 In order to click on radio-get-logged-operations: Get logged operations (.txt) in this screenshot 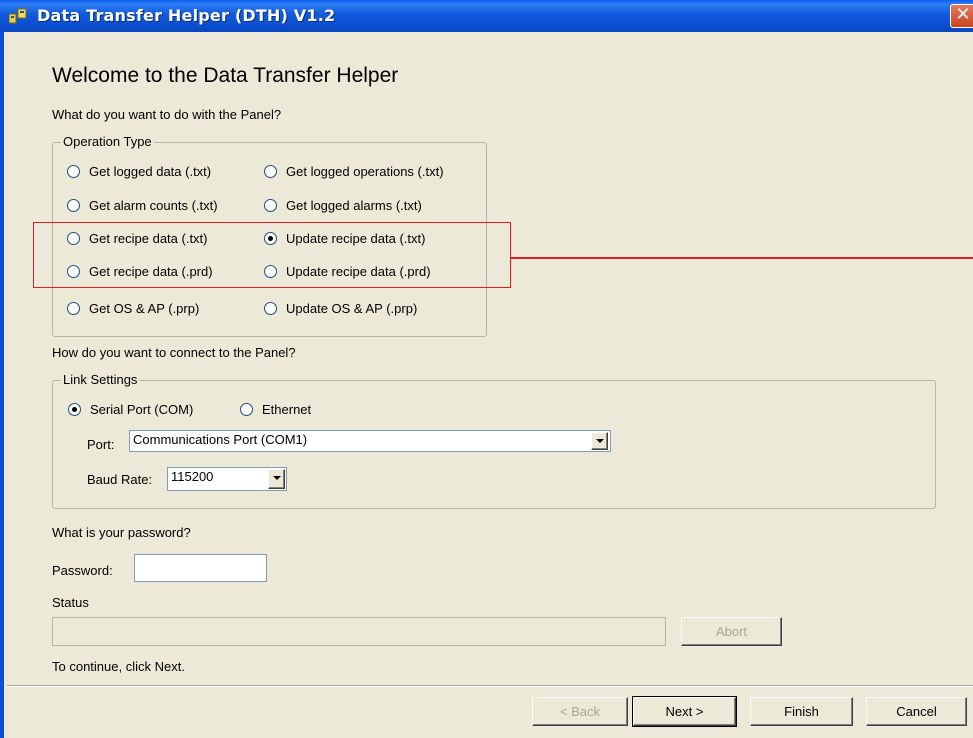, I will do `click(354, 171)`.